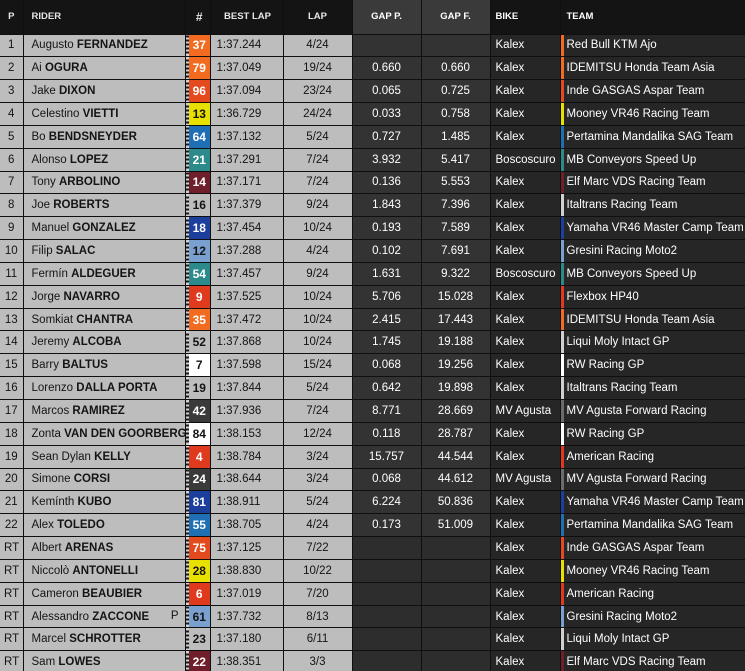  I want to click on rider-cell: Sam LOWES, so click(104, 660).